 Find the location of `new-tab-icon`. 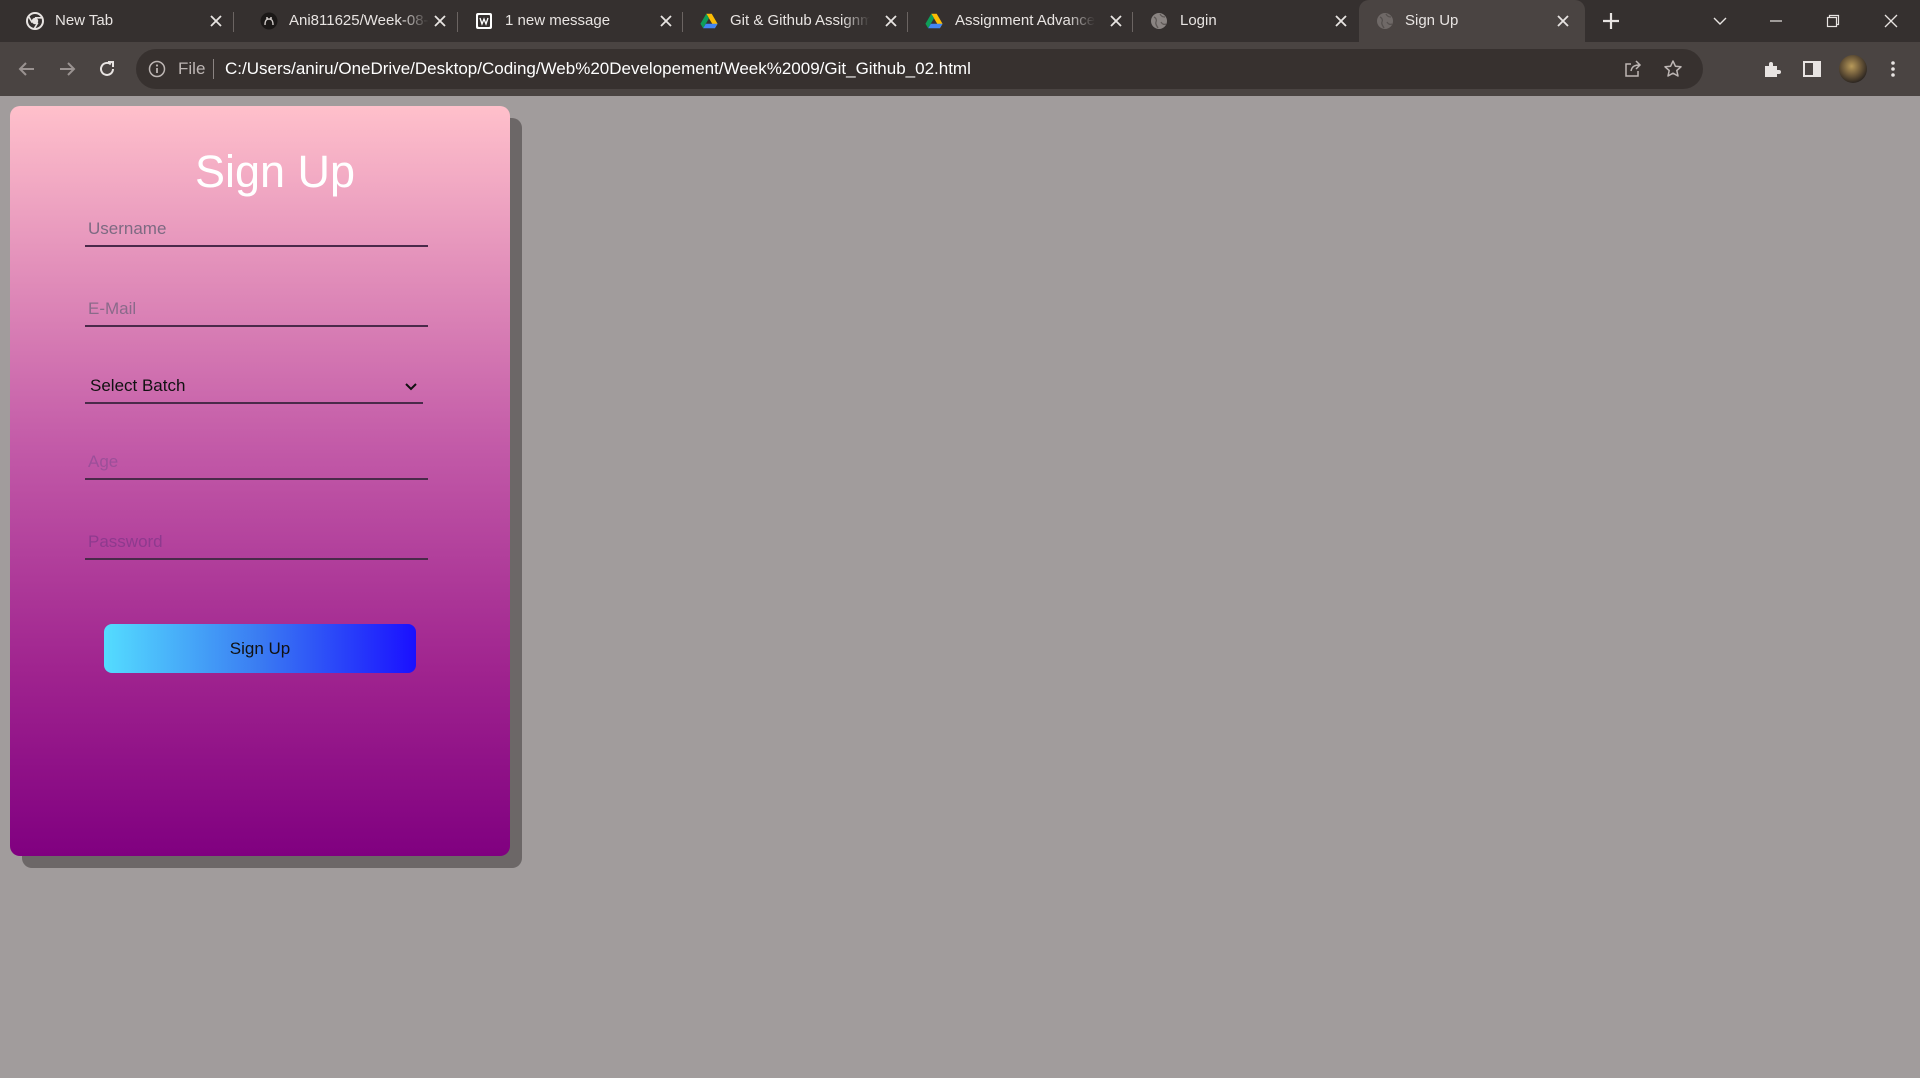

new-tab-icon is located at coordinates (1611, 21).